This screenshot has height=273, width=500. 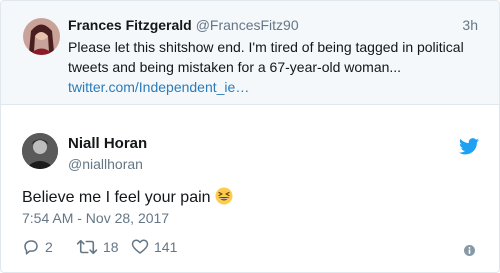 What do you see at coordinates (140, 246) in the screenshot?
I see `heart-icon` at bounding box center [140, 246].